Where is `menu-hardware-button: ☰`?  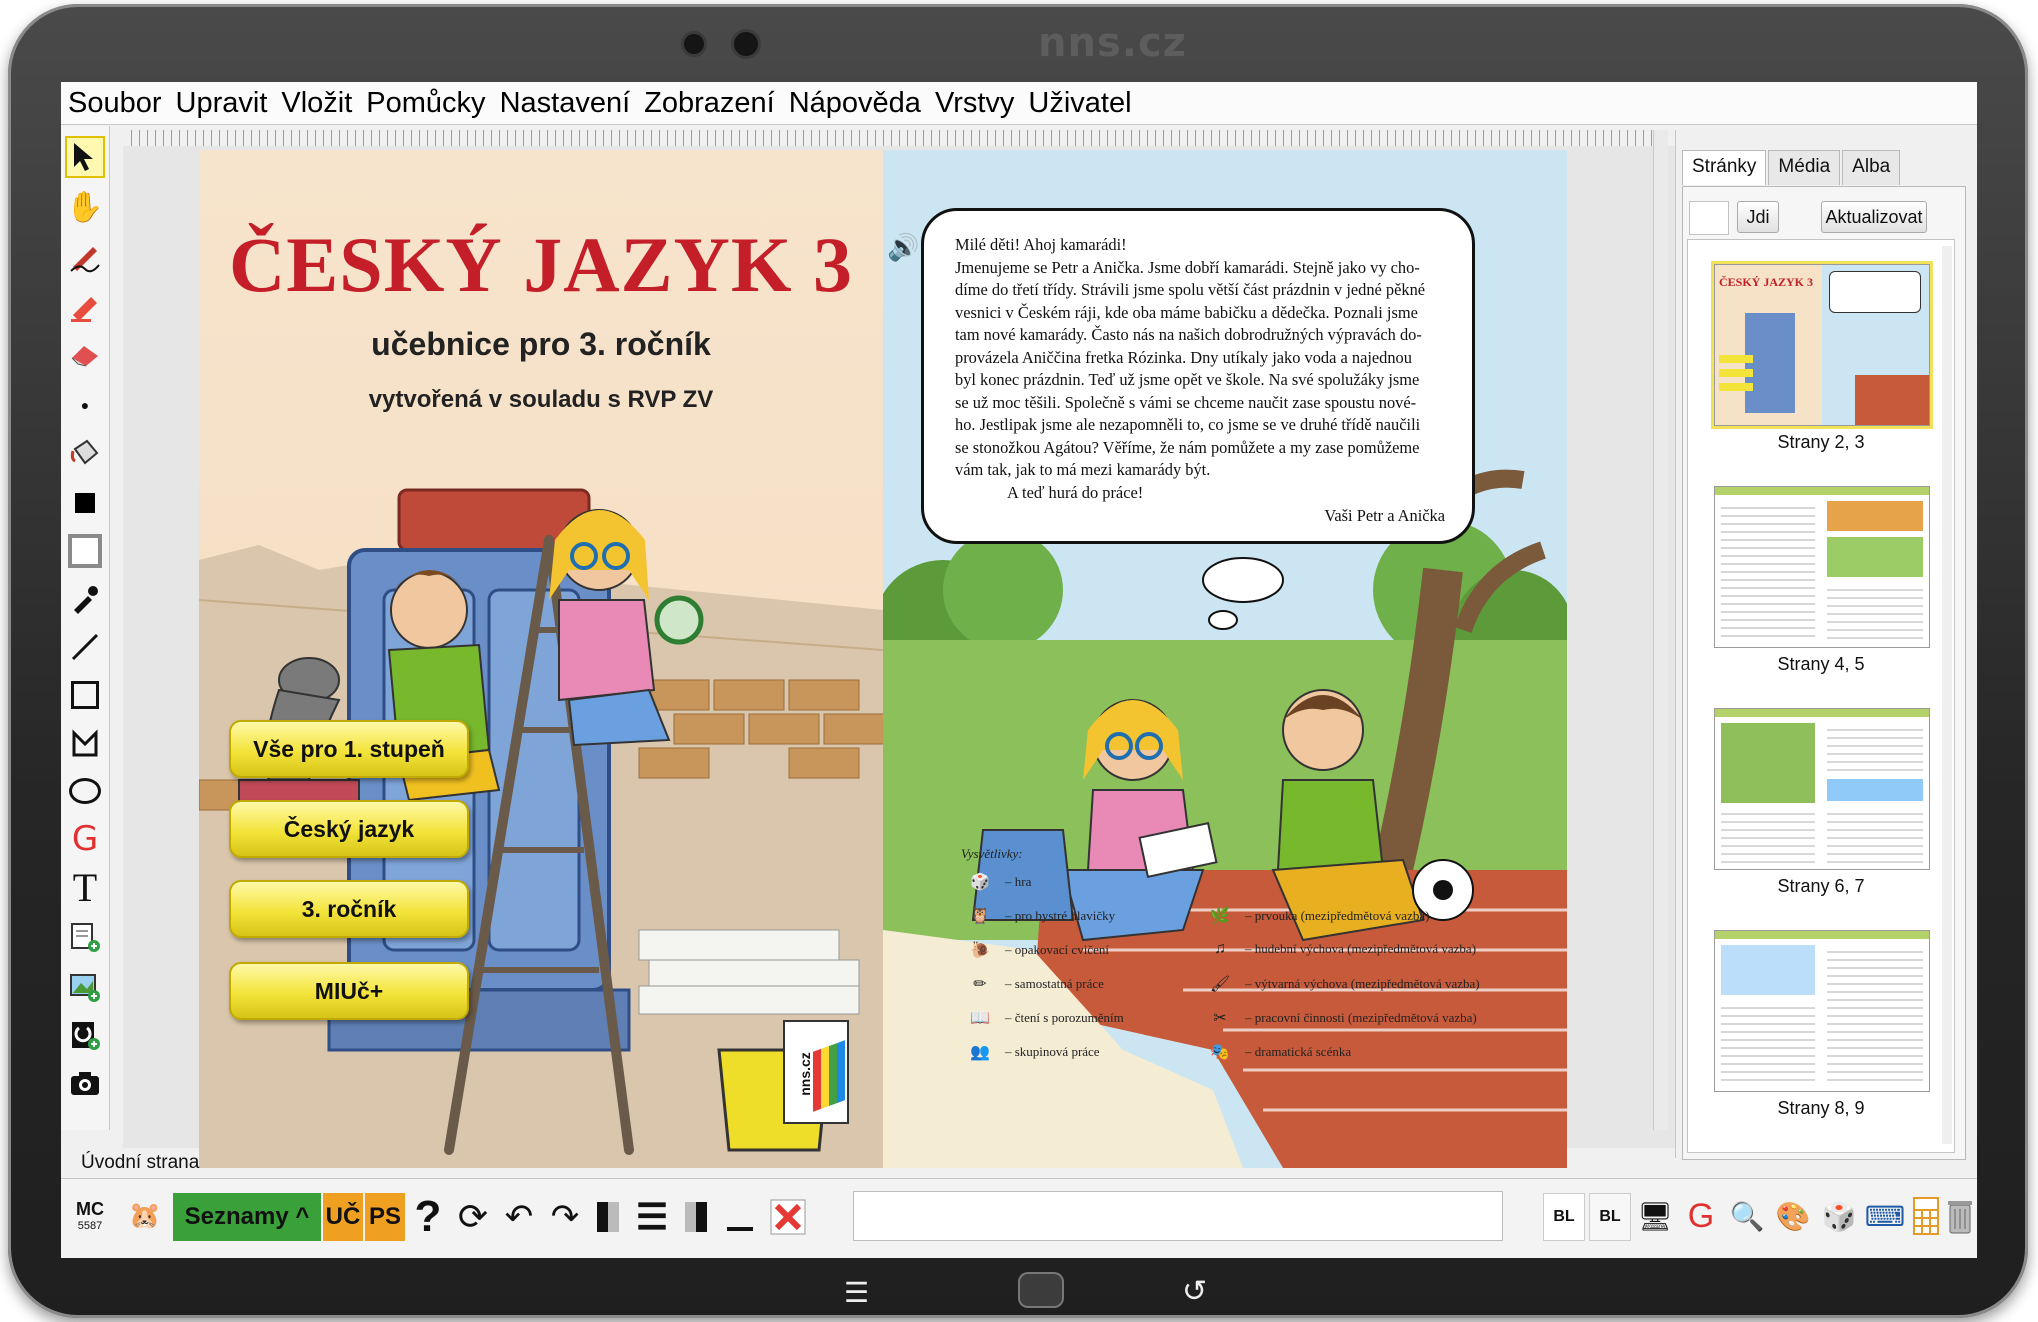 menu-hardware-button: ☰ is located at coordinates (856, 1292).